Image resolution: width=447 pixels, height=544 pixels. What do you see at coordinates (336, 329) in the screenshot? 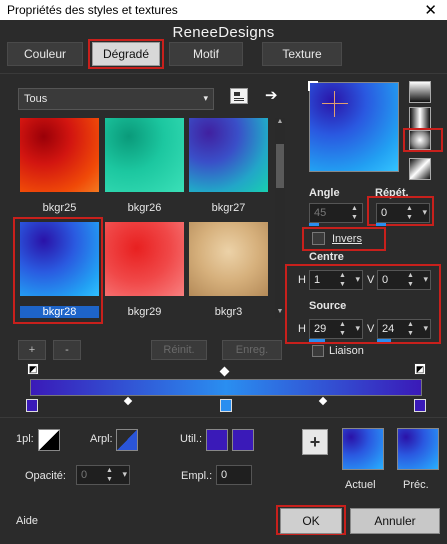
I see `source-h-input: 29 ▲ ▼ ▾` at bounding box center [336, 329].